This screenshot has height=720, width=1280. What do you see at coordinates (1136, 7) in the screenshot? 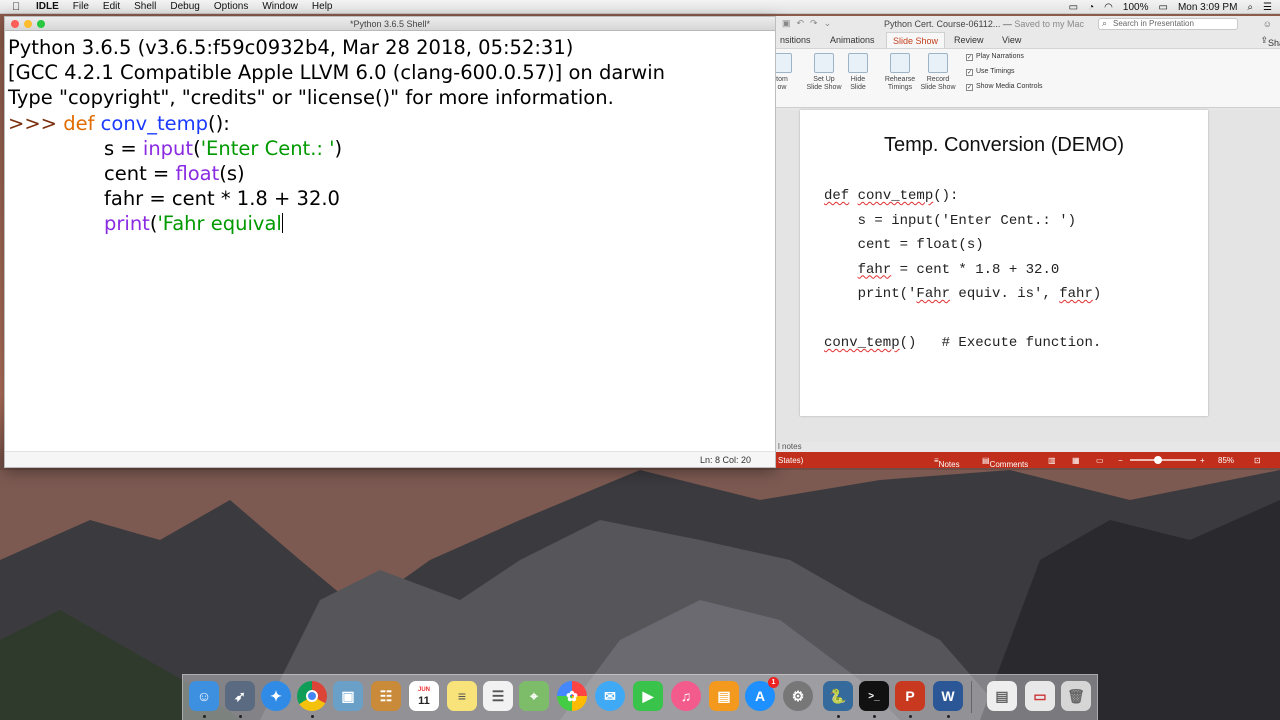
I see `battery-percent: 100%` at bounding box center [1136, 7].